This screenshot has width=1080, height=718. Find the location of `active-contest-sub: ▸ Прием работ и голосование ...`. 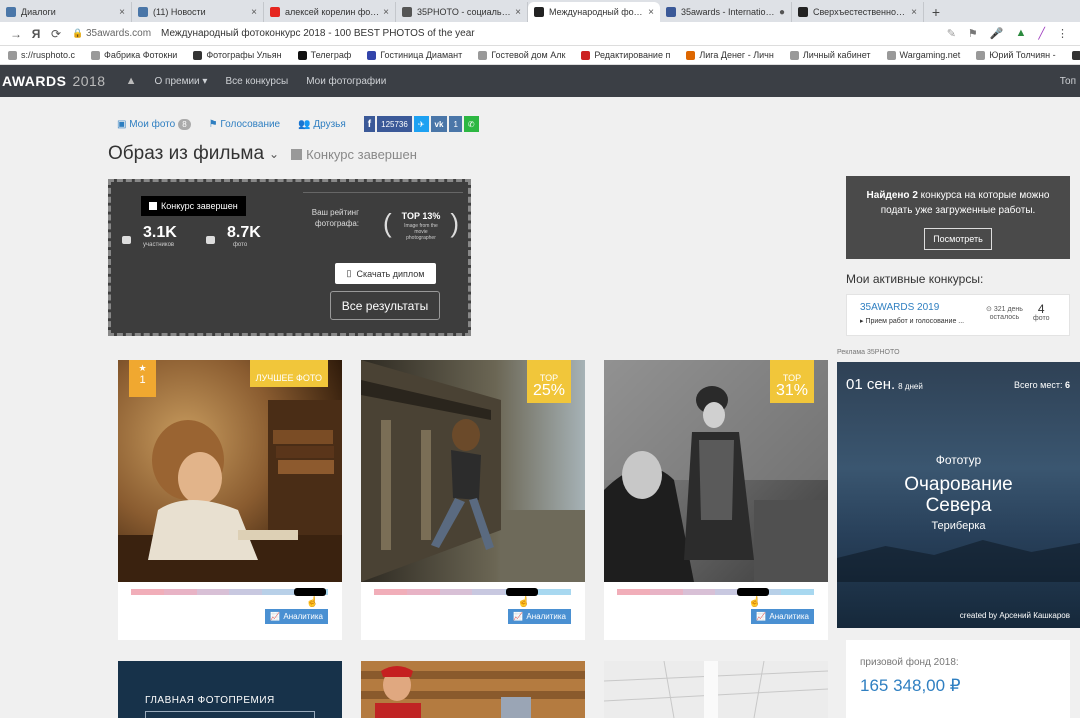

active-contest-sub: ▸ Прием работ и голосование ... is located at coordinates (912, 321).